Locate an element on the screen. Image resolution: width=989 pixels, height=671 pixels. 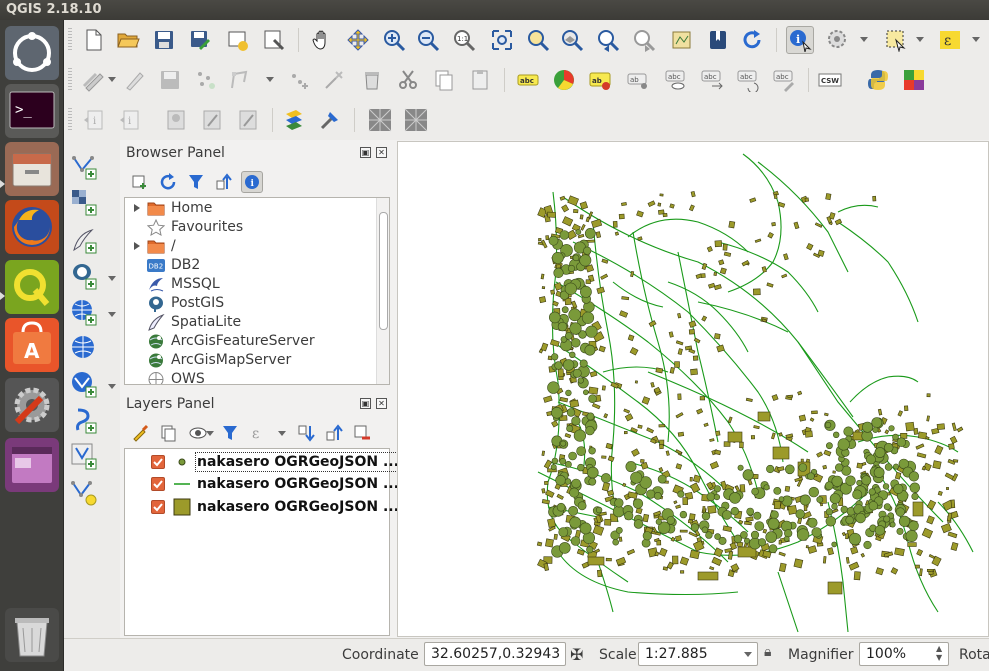
layer-styling-icon is located at coordinates (140, 433).